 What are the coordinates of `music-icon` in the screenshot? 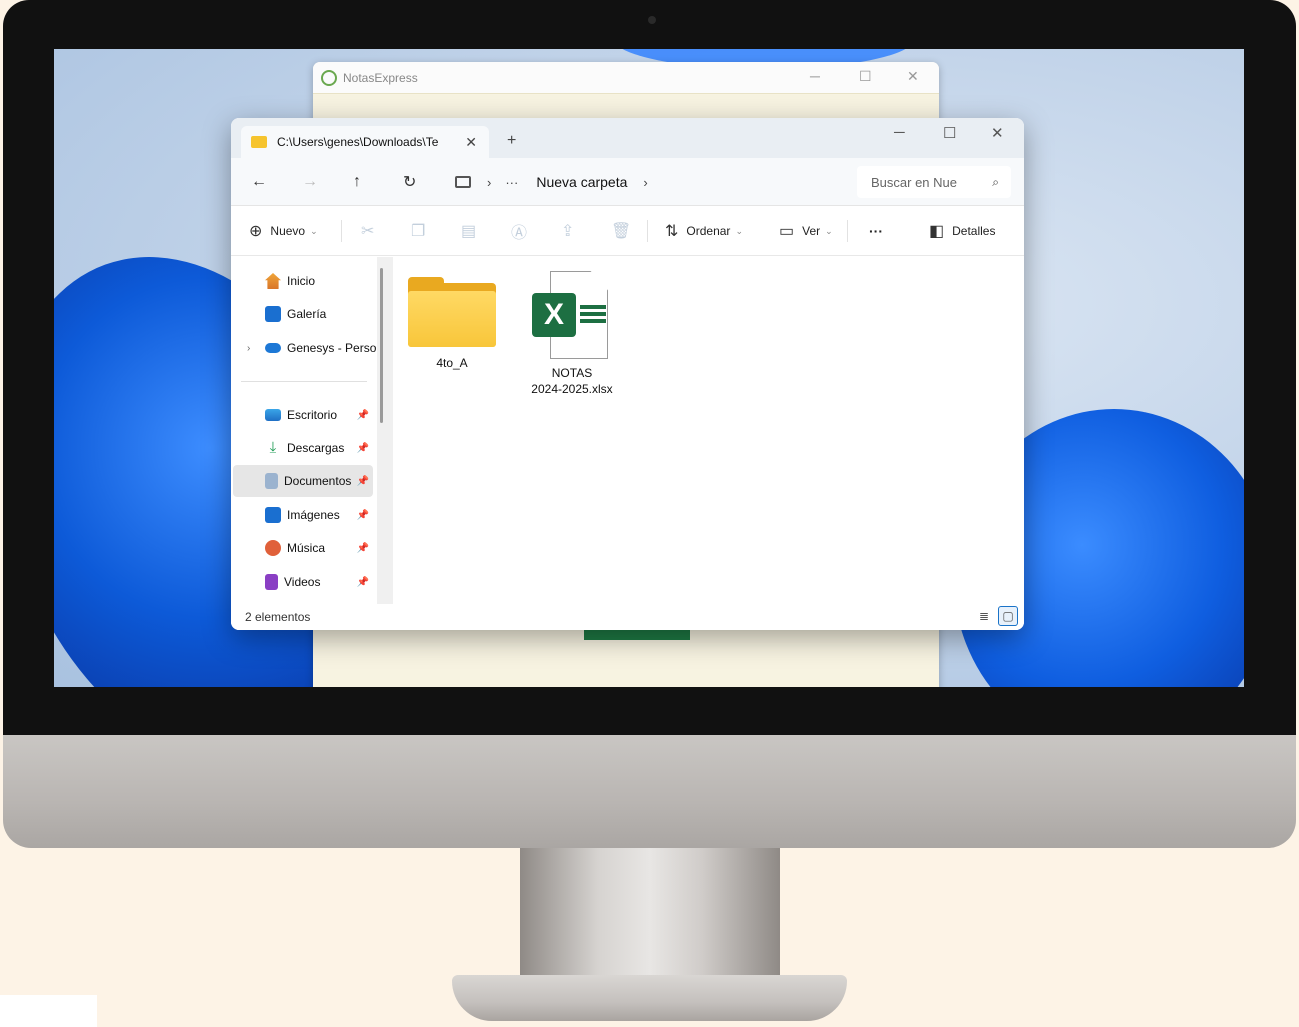 It's located at (273, 548).